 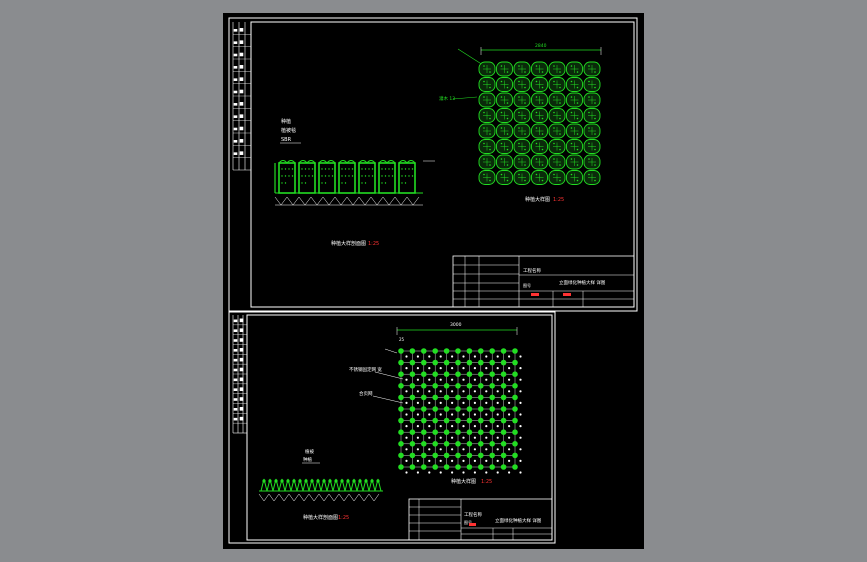 I want to click on bottom-left-label-2: 种植, so click(x=307, y=459).